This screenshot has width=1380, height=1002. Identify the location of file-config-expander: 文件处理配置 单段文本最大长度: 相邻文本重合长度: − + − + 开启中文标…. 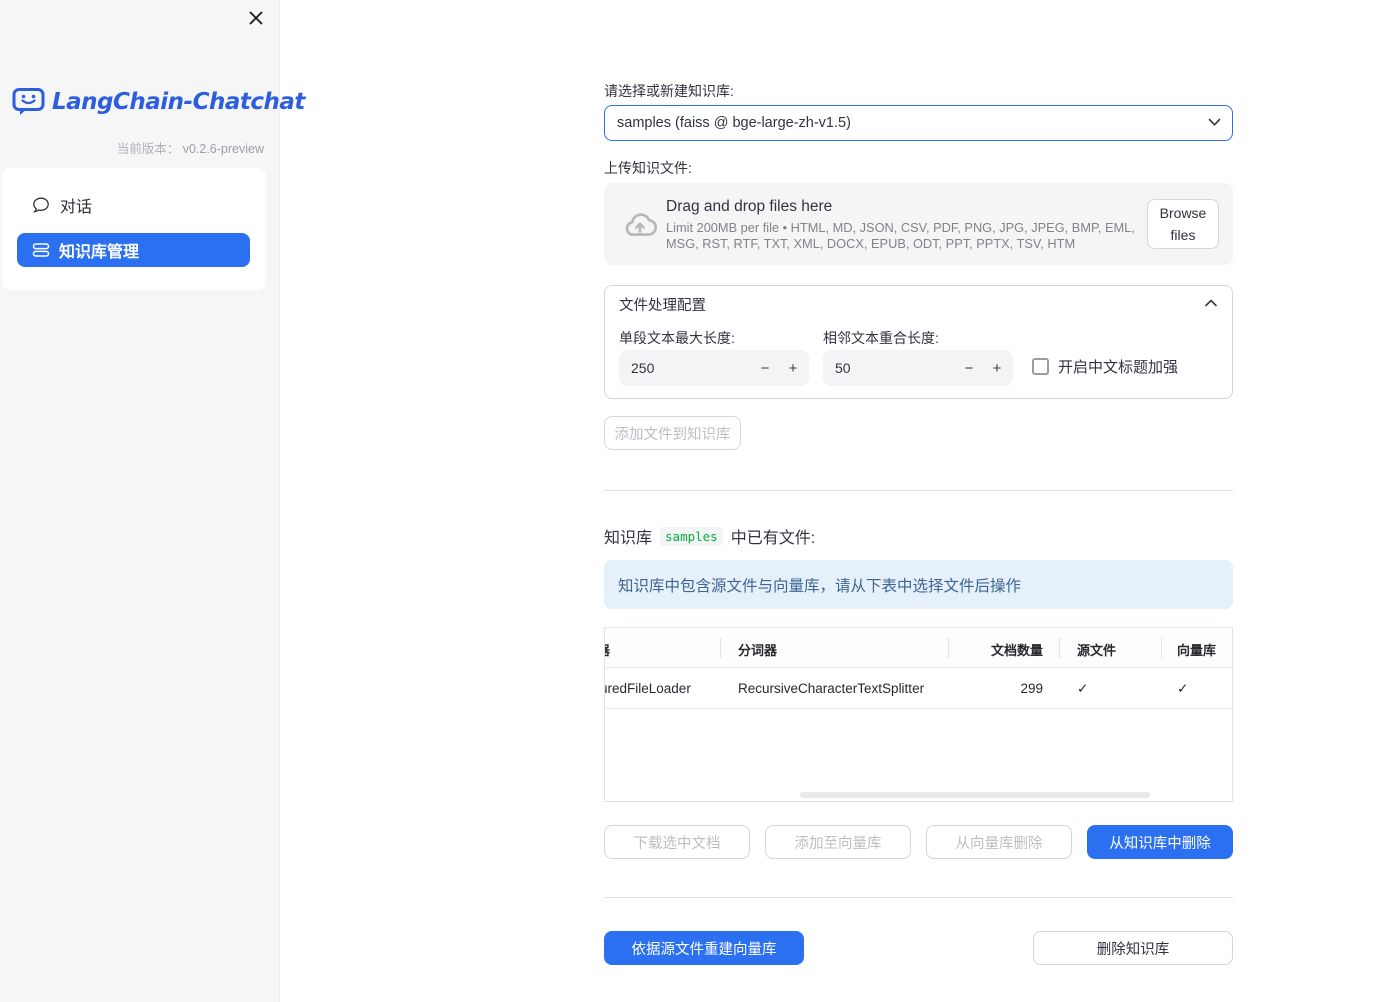
(918, 342).